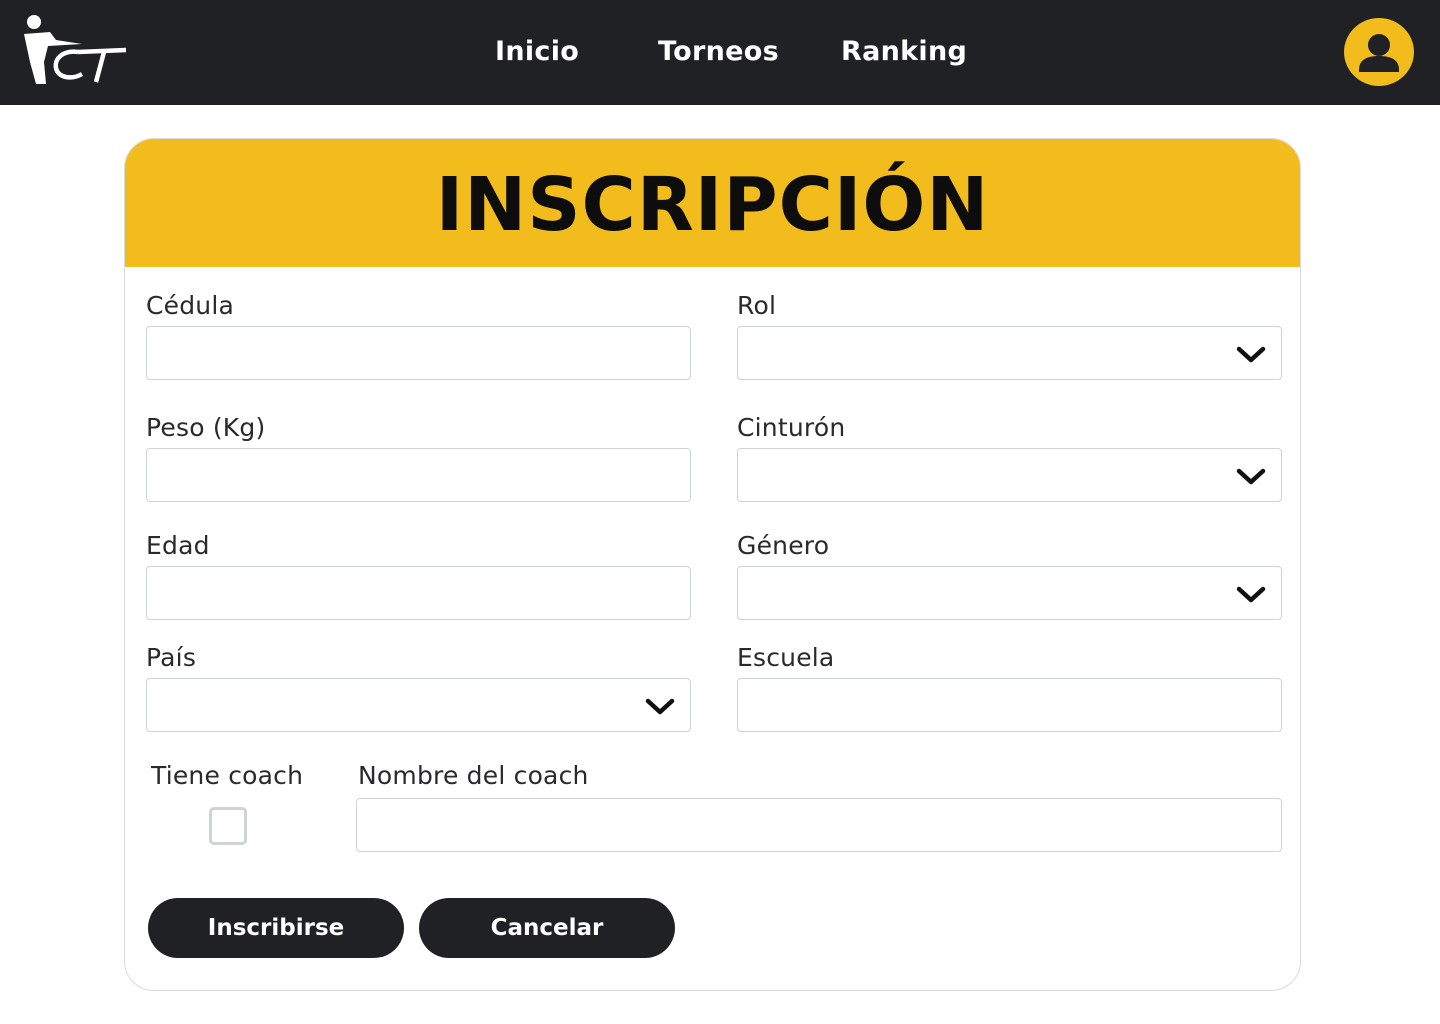 The width and height of the screenshot is (1440, 1024). Describe the element at coordinates (171, 657) in the screenshot. I see `pais-label: País` at that location.